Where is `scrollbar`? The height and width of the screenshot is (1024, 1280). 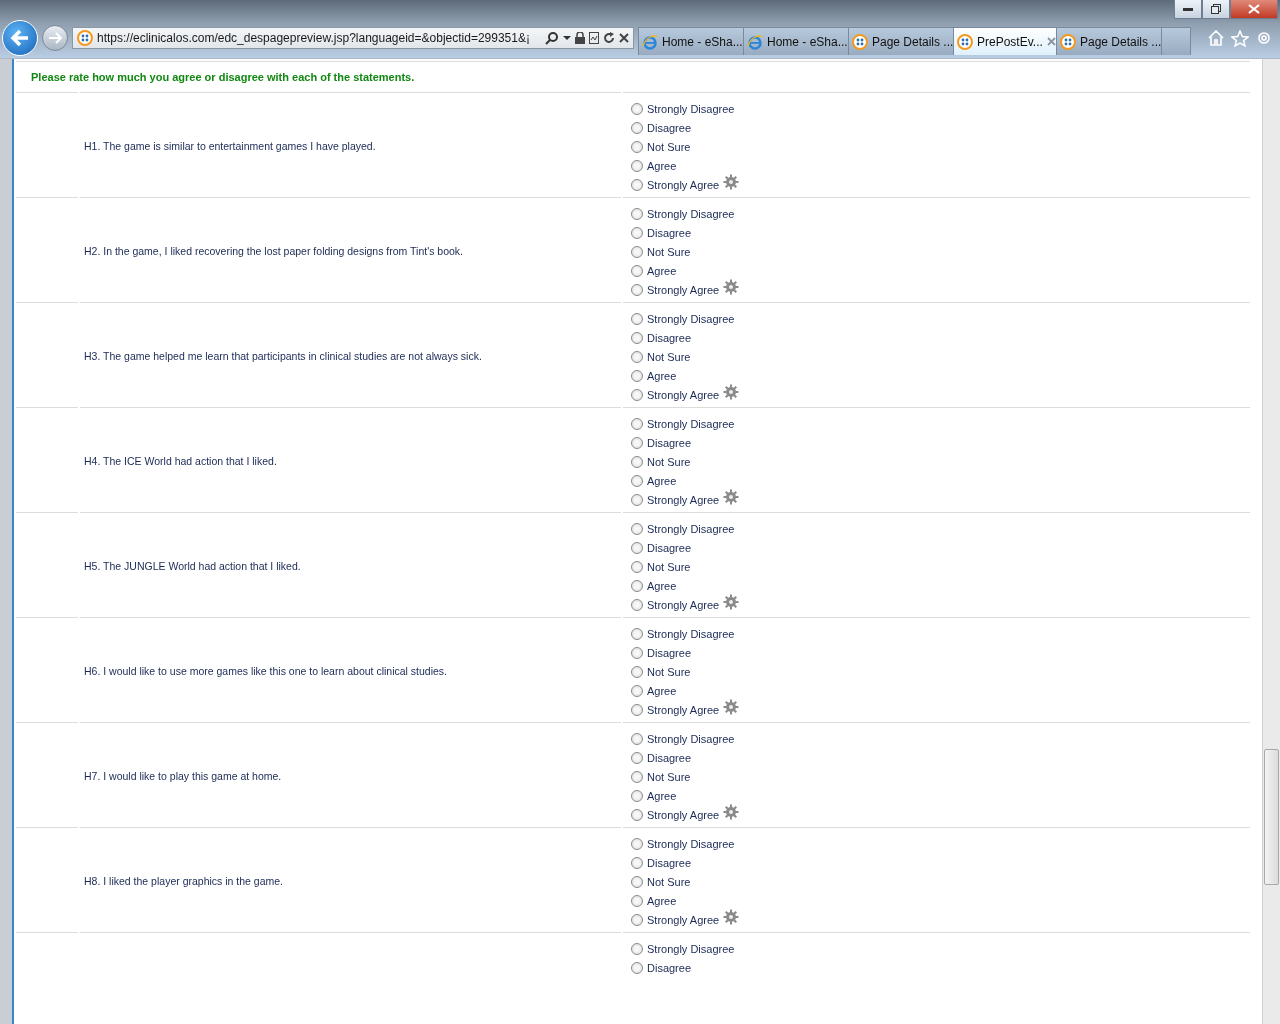 scrollbar is located at coordinates (1271, 541).